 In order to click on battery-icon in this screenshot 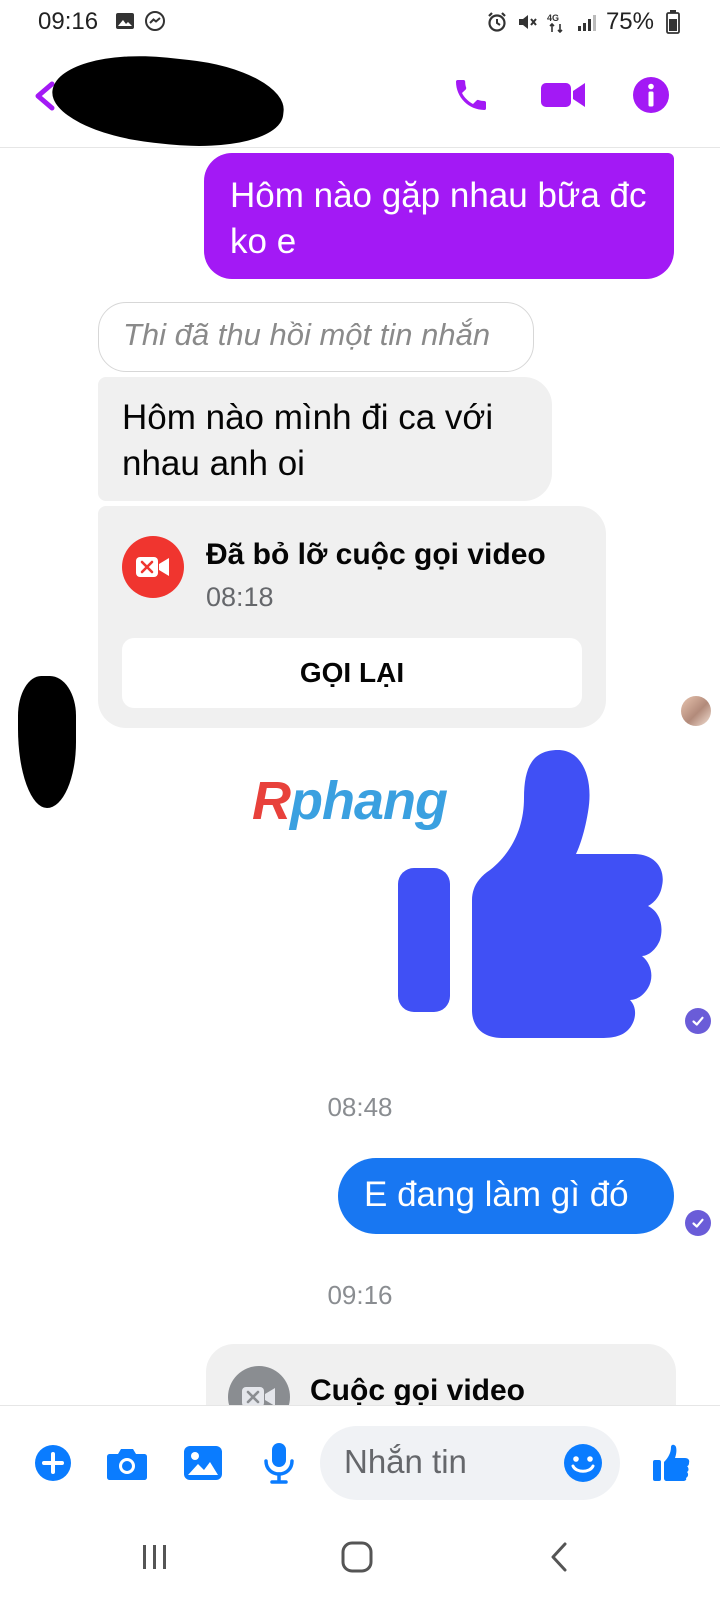, I will do `click(673, 22)`.